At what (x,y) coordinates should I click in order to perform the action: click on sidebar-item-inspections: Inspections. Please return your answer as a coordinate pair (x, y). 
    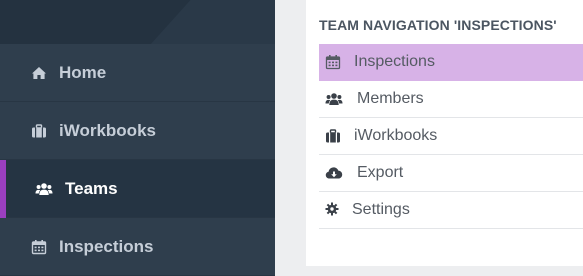
    Looking at the image, I should click on (137, 247).